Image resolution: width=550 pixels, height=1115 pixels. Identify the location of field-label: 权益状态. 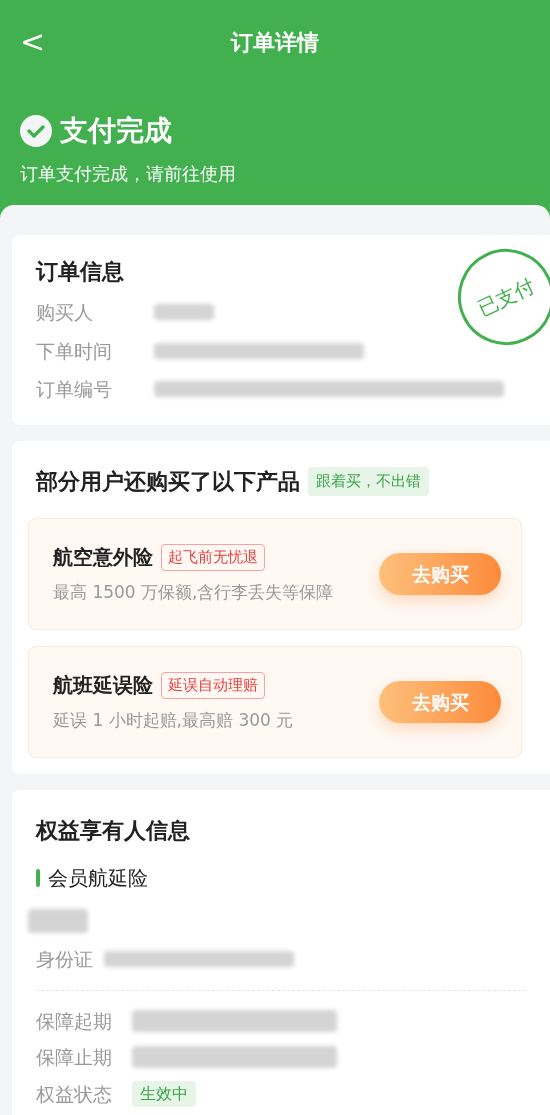
(74, 1094).